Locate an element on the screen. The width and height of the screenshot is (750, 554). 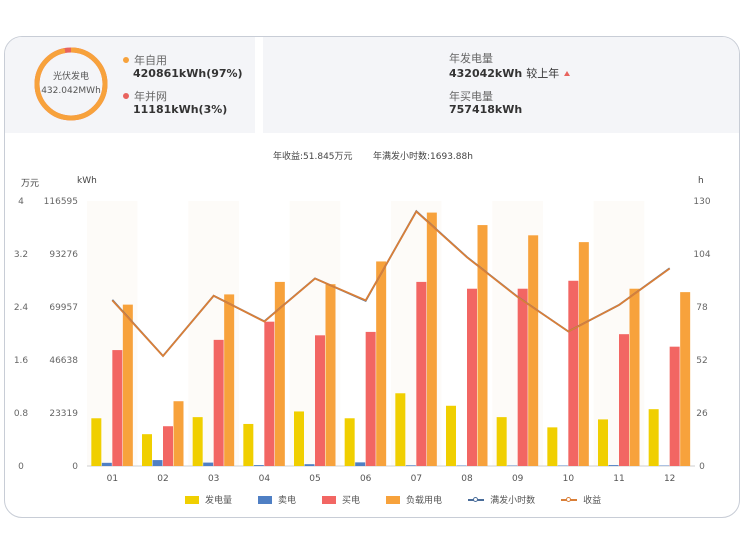
mid-axis-tick-label: 116595 is located at coordinates (61, 202).